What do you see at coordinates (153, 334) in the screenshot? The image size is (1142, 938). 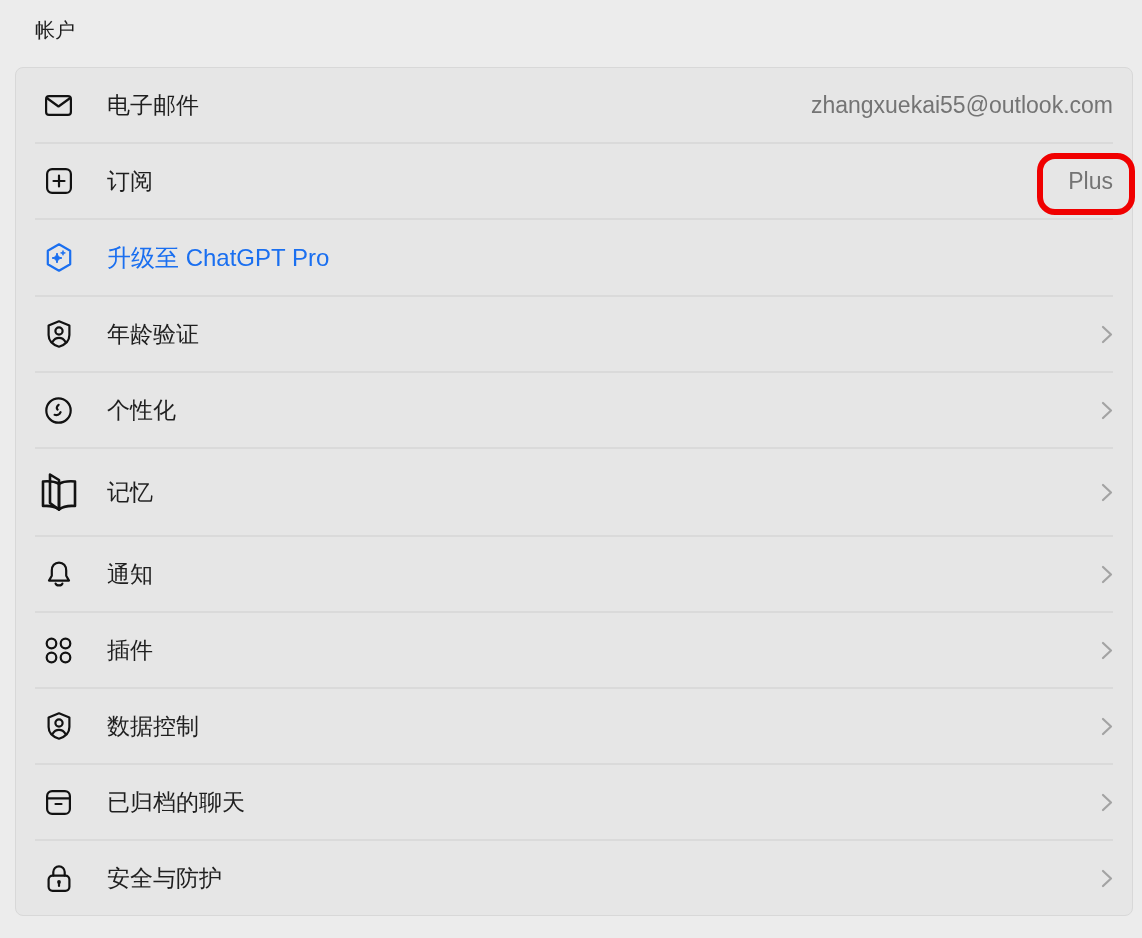 I see `menu-item: 年龄验证` at bounding box center [153, 334].